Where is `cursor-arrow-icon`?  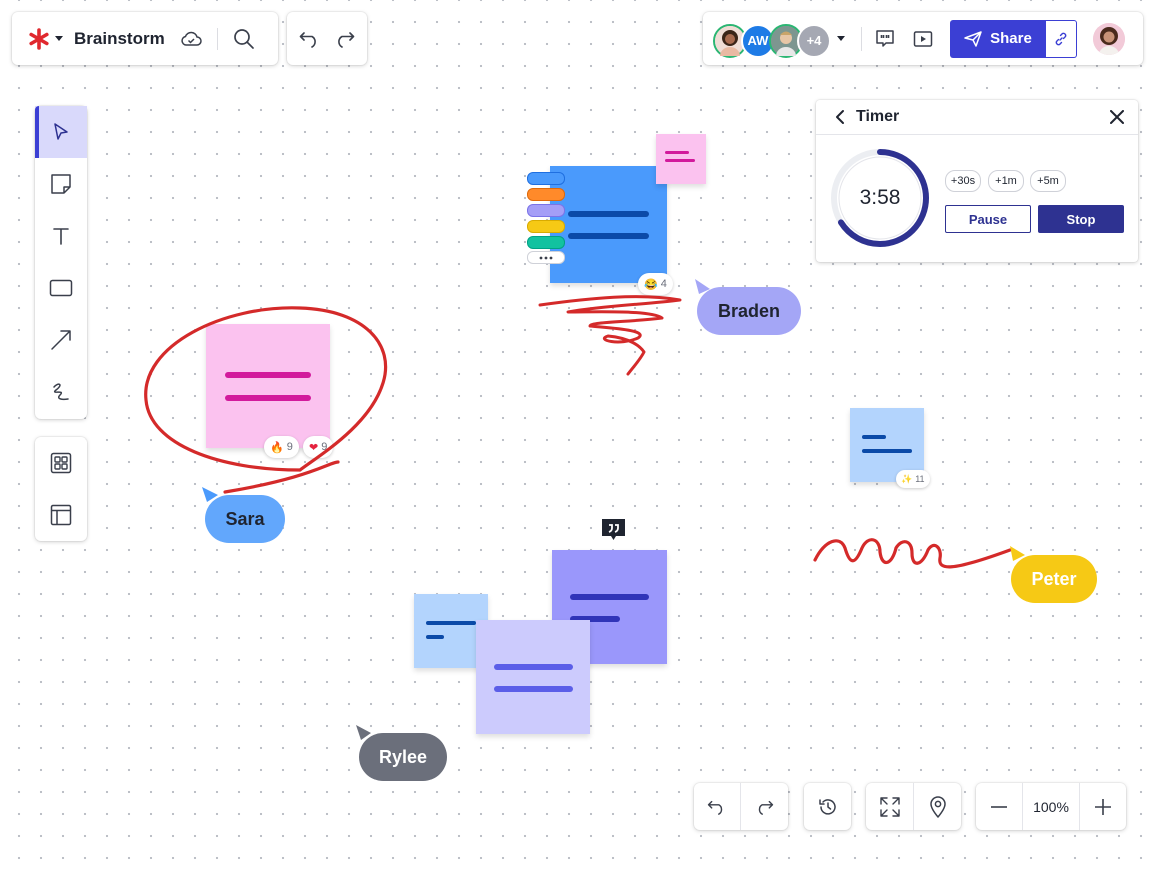 cursor-arrow-icon is located at coordinates (61, 131).